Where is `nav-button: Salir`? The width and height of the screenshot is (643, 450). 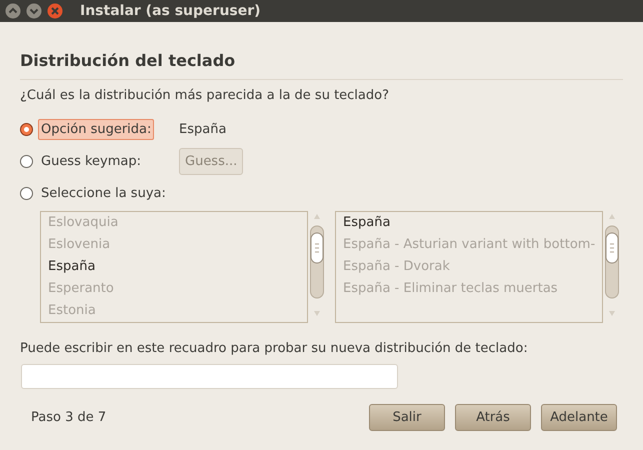
nav-button: Salir is located at coordinates (407, 417).